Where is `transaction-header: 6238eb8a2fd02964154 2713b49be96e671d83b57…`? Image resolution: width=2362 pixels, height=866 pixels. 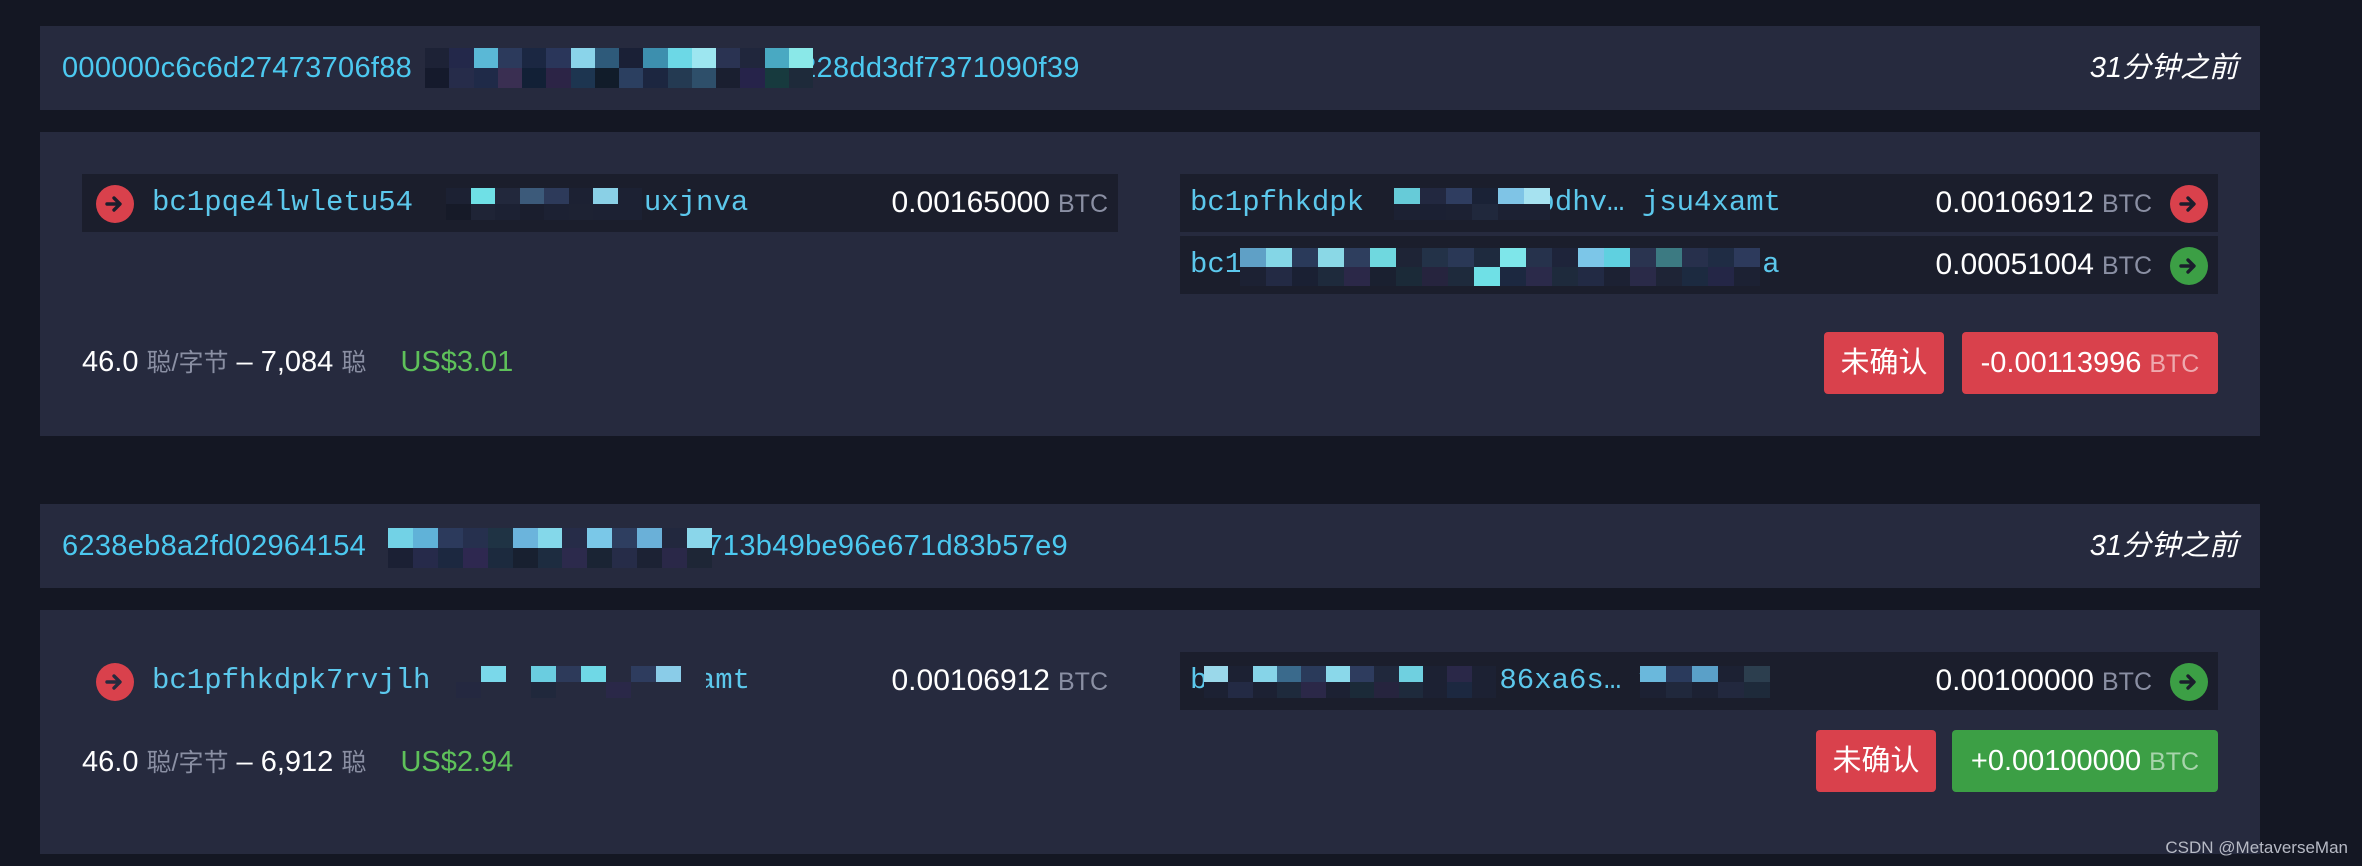
transaction-header: 6238eb8a2fd02964154 2713b49be96e671d83b57… is located at coordinates (1150, 546).